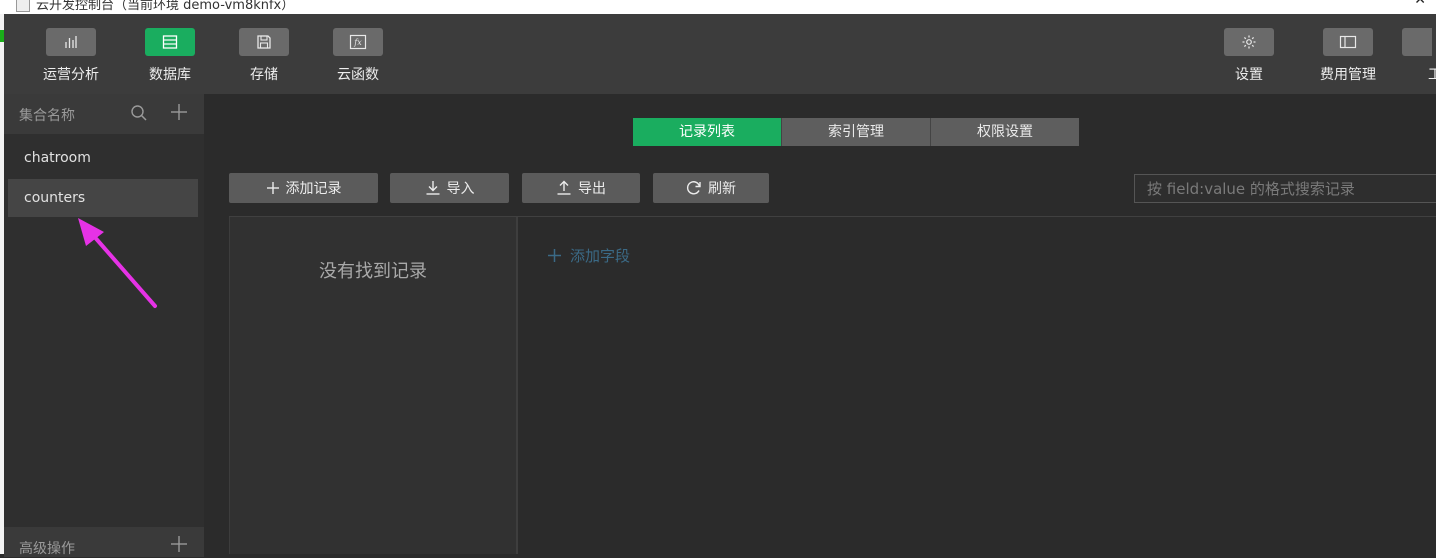 The height and width of the screenshot is (558, 1436). I want to click on window-title: 云开发控制台（当前环境 demo-vm8knfx）, so click(165, 6).